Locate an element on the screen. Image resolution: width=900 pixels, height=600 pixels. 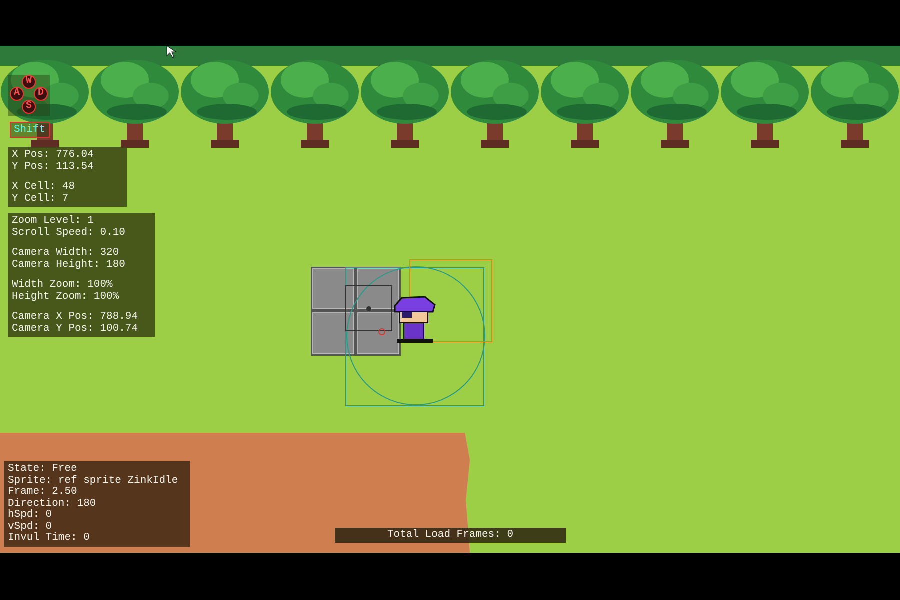
debug-text: Direction: 180 is located at coordinates (53, 504).